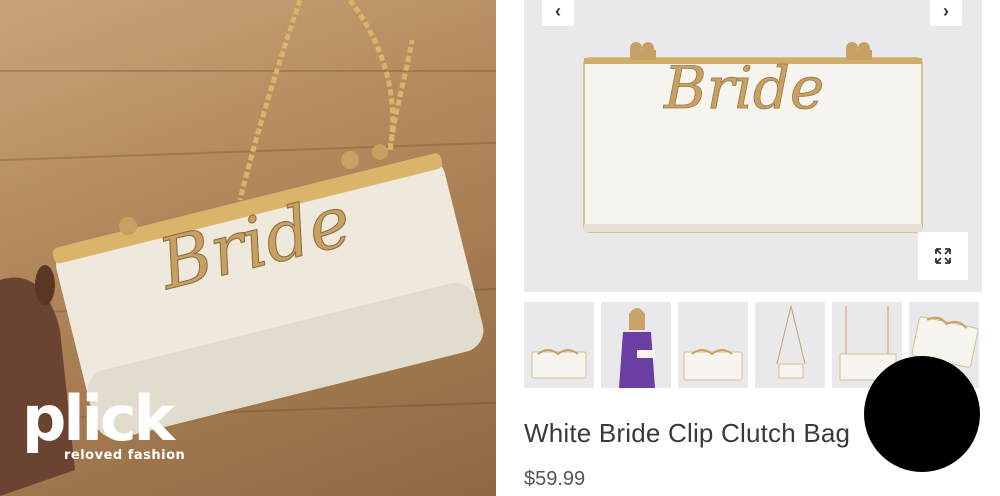  What do you see at coordinates (558, 10) in the screenshot?
I see `chevron-left-icon: ‹` at bounding box center [558, 10].